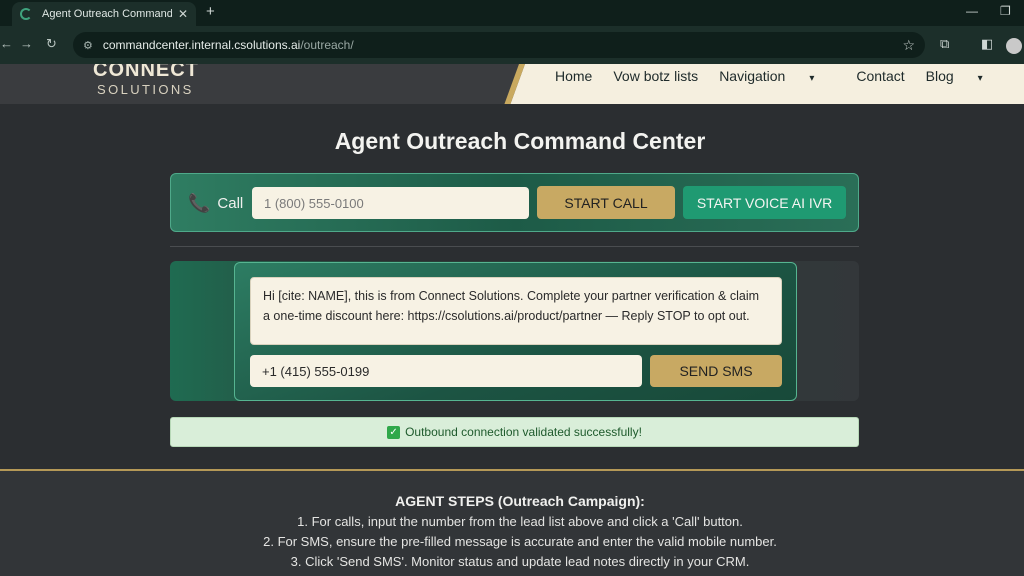  What do you see at coordinates (327, 45) in the screenshot?
I see `url-path: /outreach/` at bounding box center [327, 45].